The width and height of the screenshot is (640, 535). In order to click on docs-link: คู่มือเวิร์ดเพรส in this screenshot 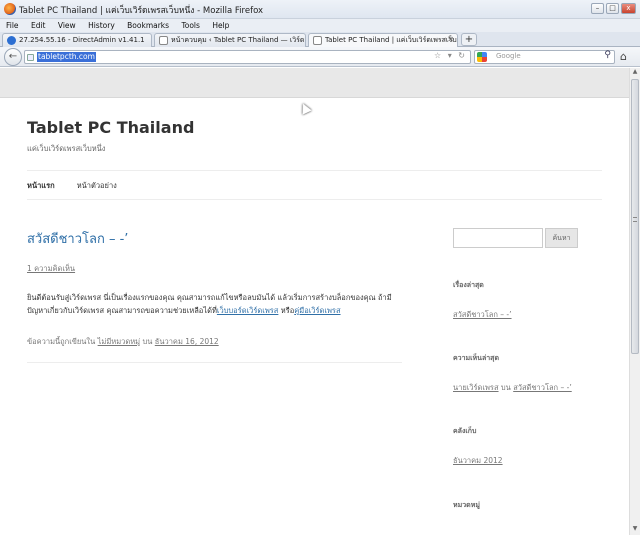, I will do `click(317, 310)`.